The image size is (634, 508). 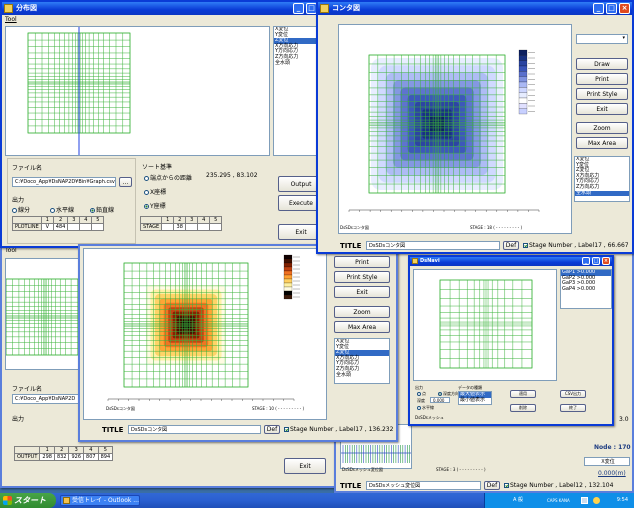 I want to click on small-radio-vertical-label: 深度方向, so click(x=451, y=393).